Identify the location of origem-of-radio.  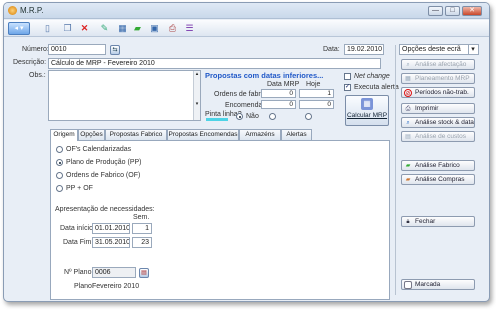
(59, 175).